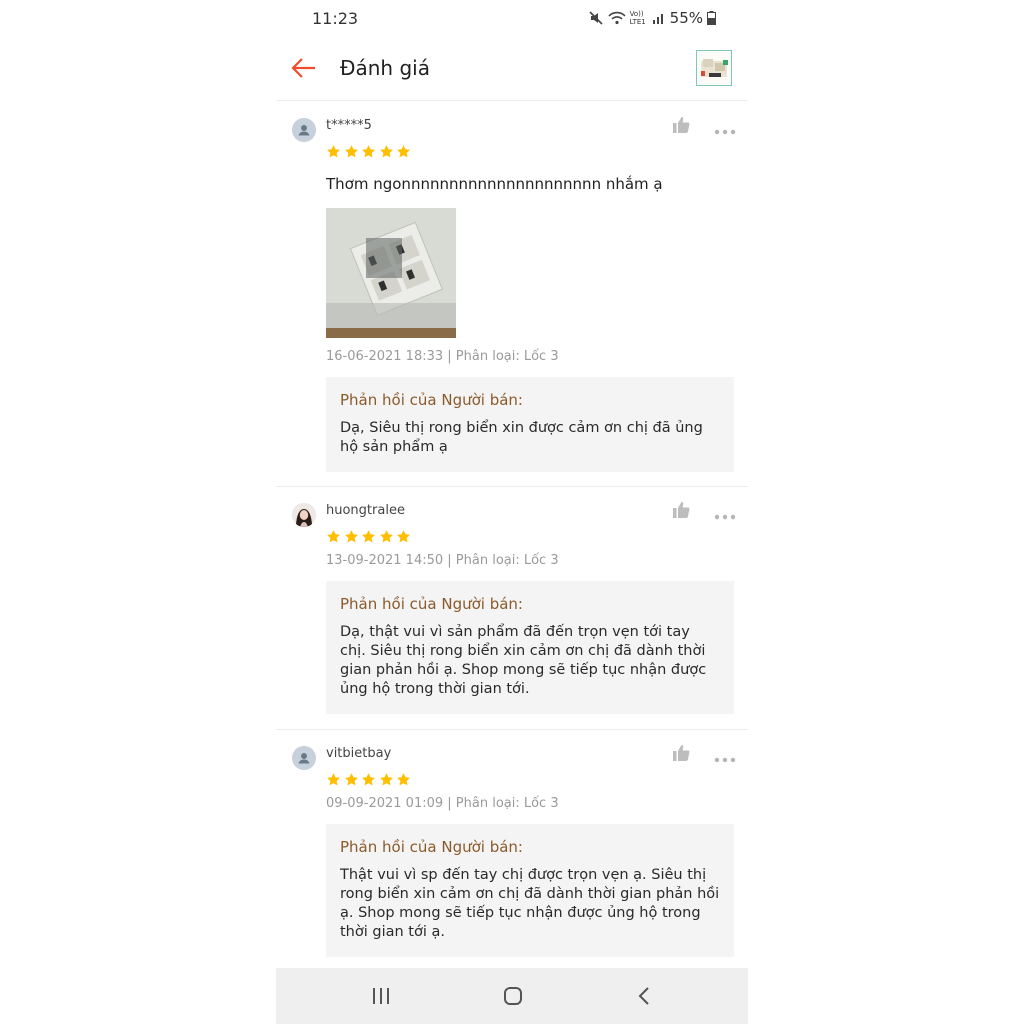  I want to click on review-username: huongtralee, so click(365, 510).